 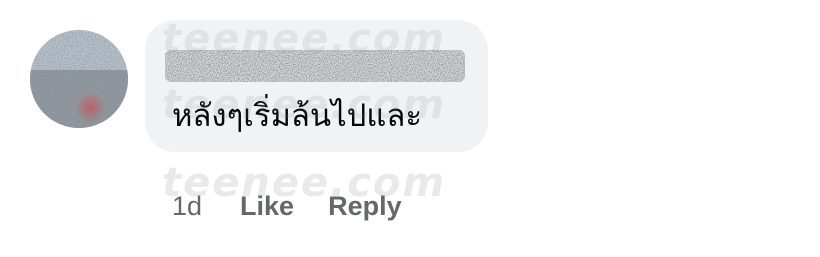 I want to click on author-name-redacted, so click(x=315, y=66).